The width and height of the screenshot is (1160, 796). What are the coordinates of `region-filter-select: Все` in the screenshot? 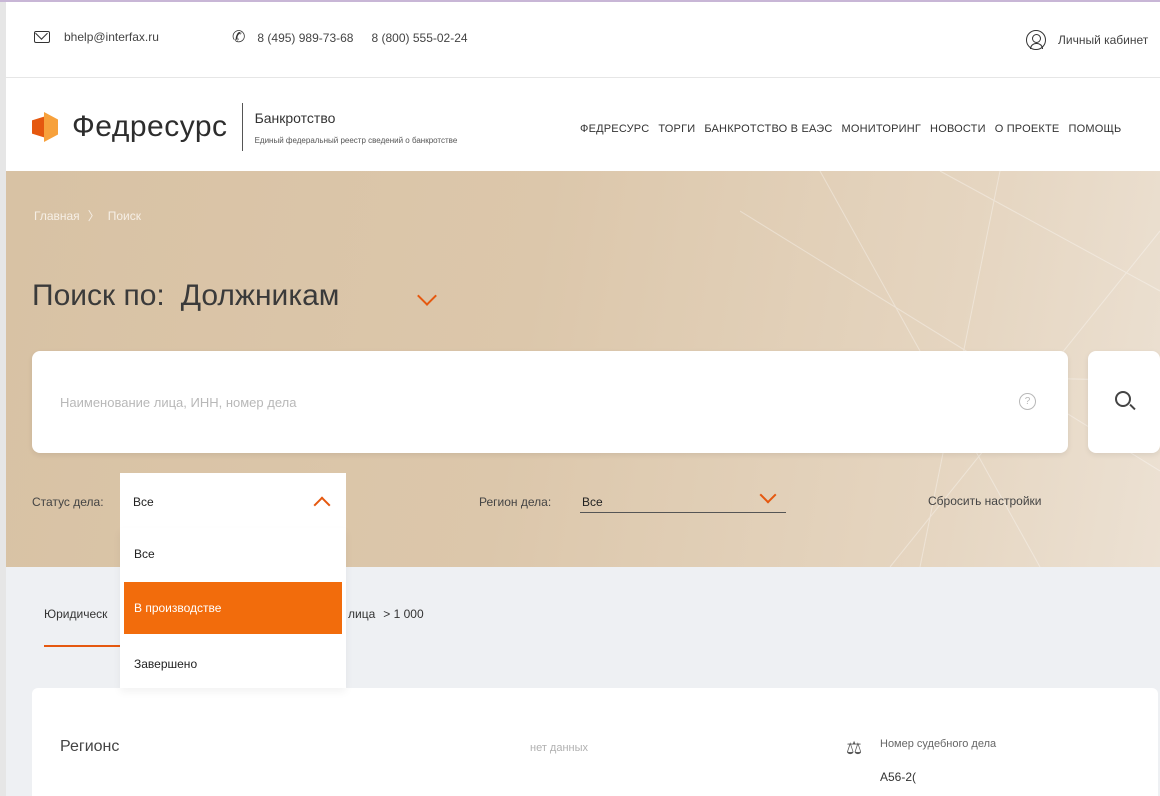 It's located at (683, 498).